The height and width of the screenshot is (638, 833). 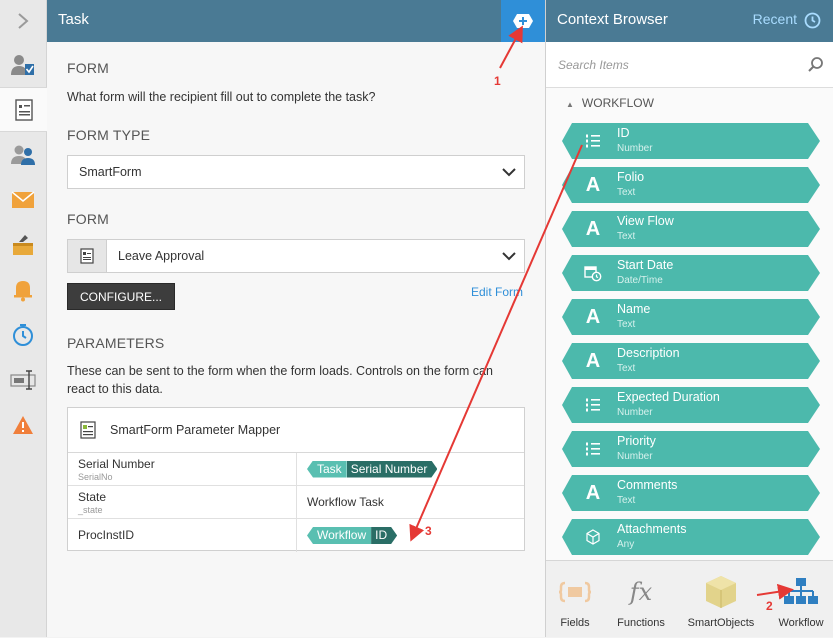 I want to click on footer-tab-fields: Fields, so click(x=575, y=599).